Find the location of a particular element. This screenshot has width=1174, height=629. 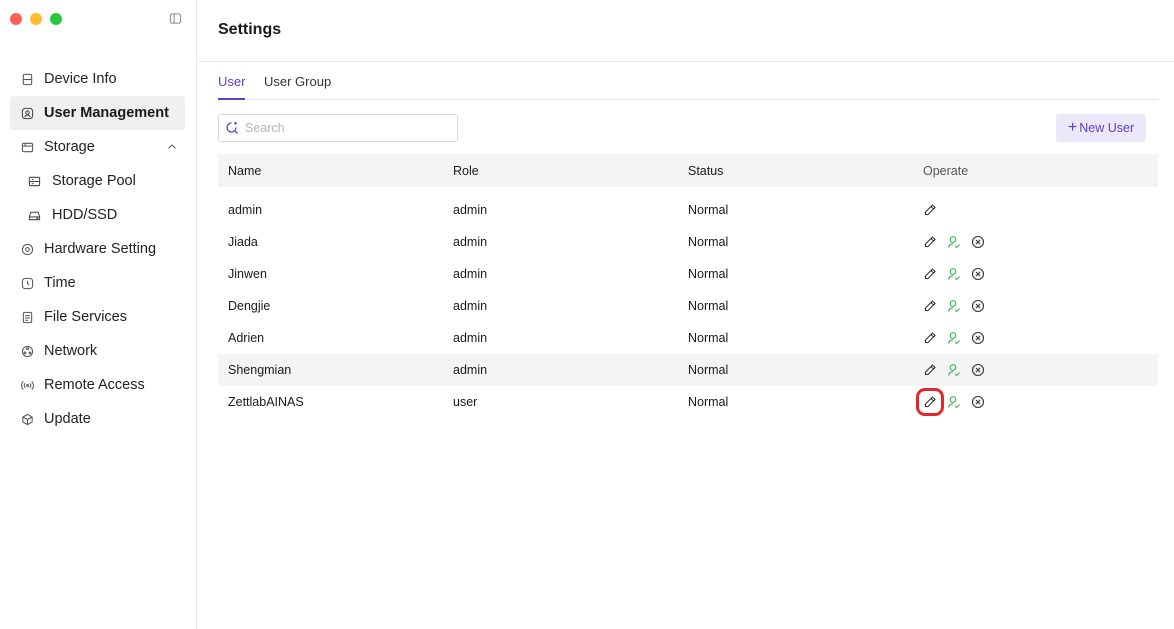

table-row: Shengmian admin Normal is located at coordinates (688, 370).